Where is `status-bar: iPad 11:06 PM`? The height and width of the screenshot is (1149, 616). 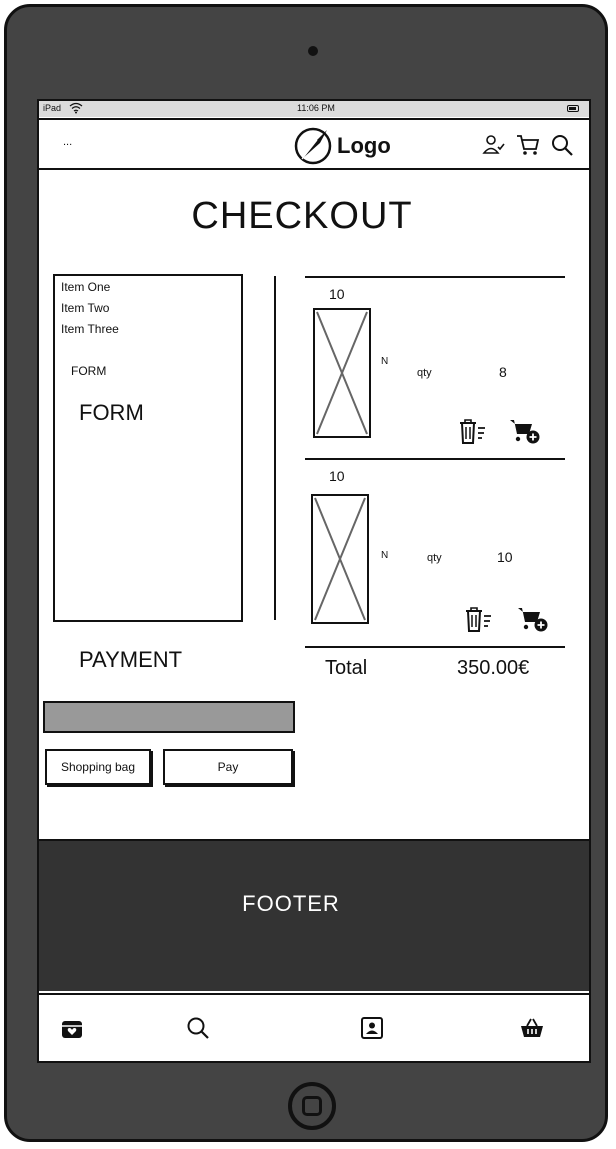
status-bar: iPad 11:06 PM is located at coordinates (314, 109).